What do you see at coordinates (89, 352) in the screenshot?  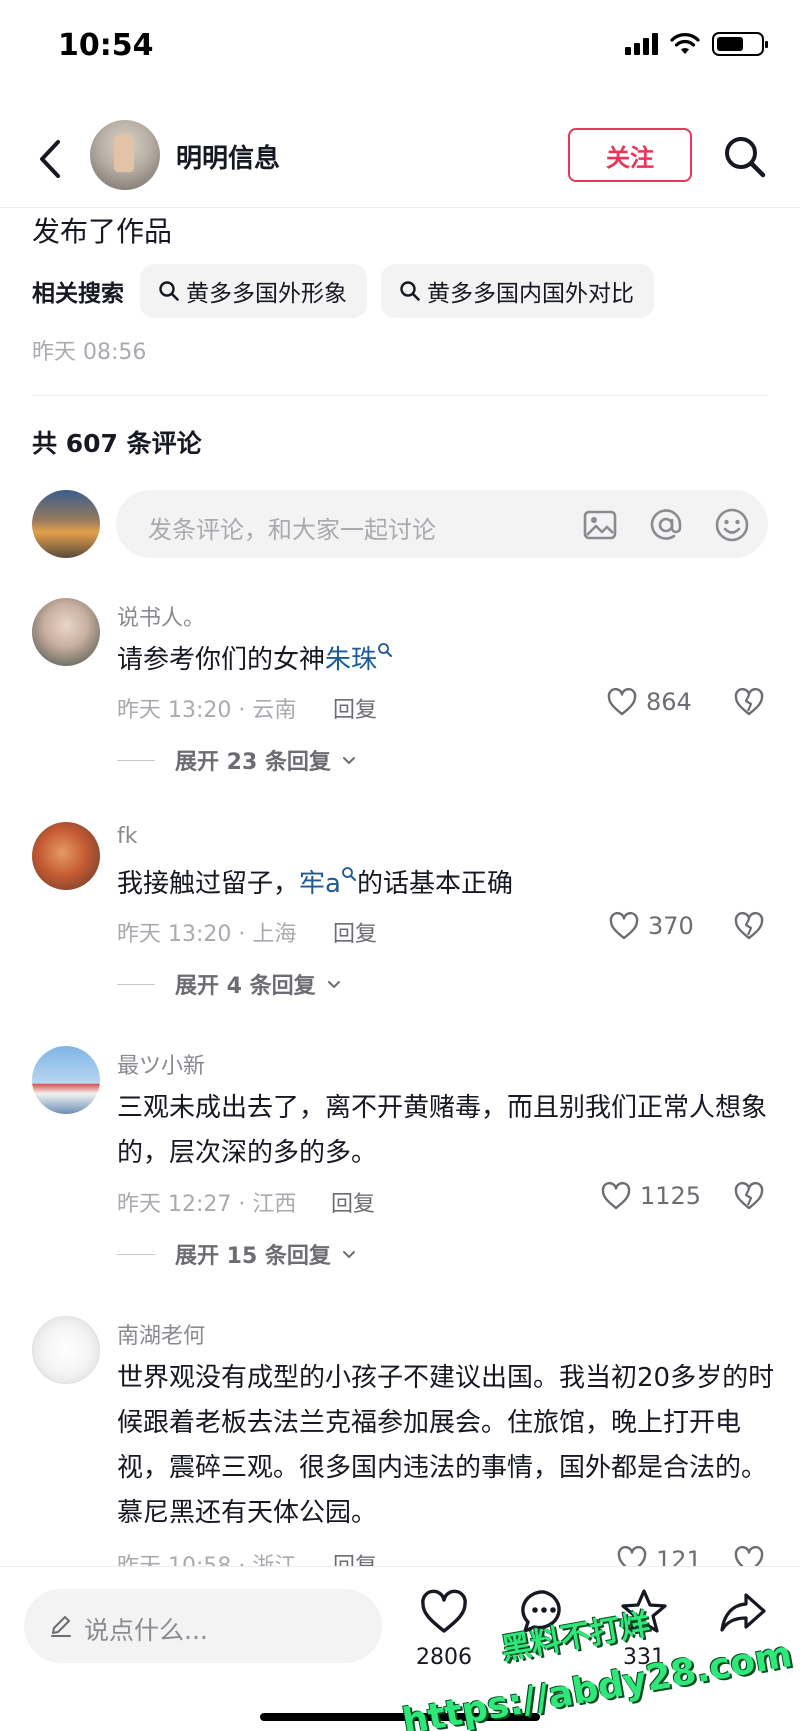 I see `post-time: 昨天 08:56` at bounding box center [89, 352].